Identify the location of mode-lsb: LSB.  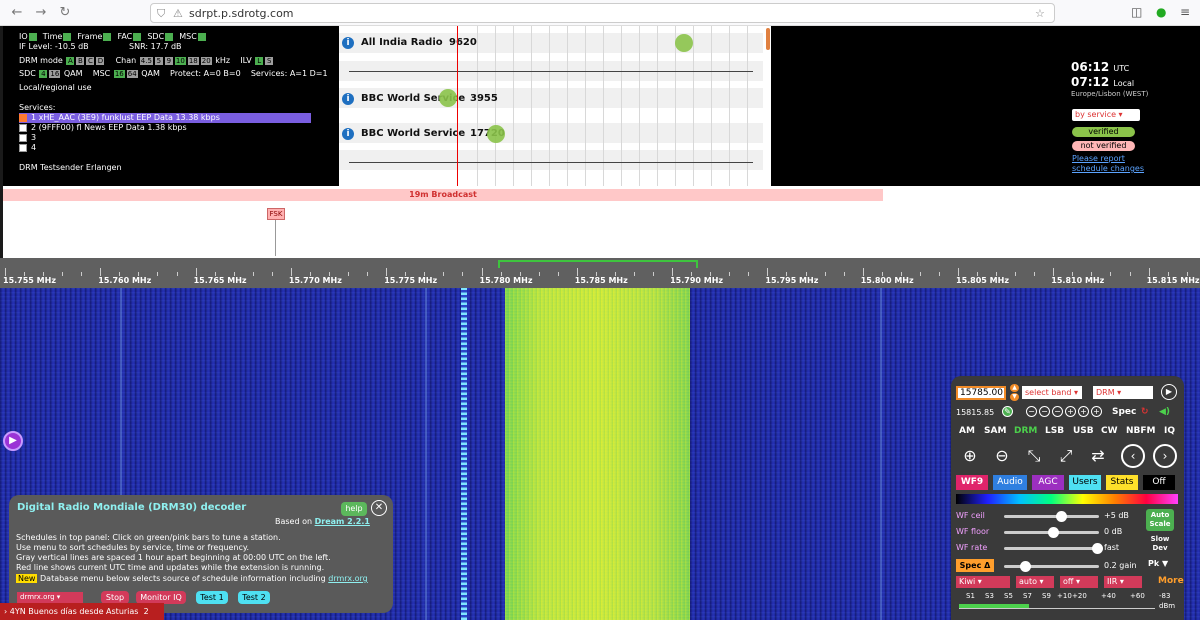
(1054, 431).